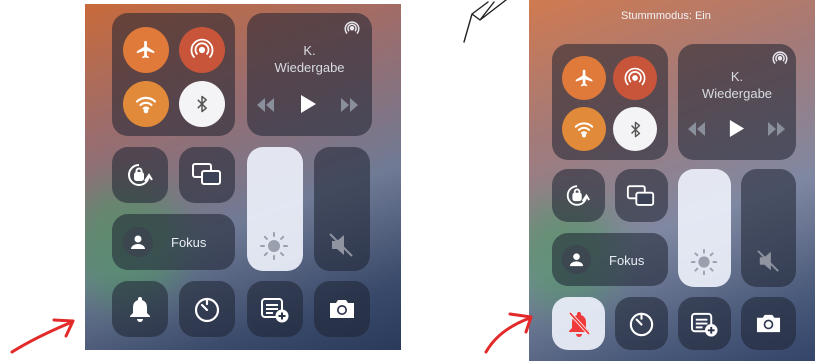  What do you see at coordinates (140, 309) in the screenshot?
I see `bell-icon` at bounding box center [140, 309].